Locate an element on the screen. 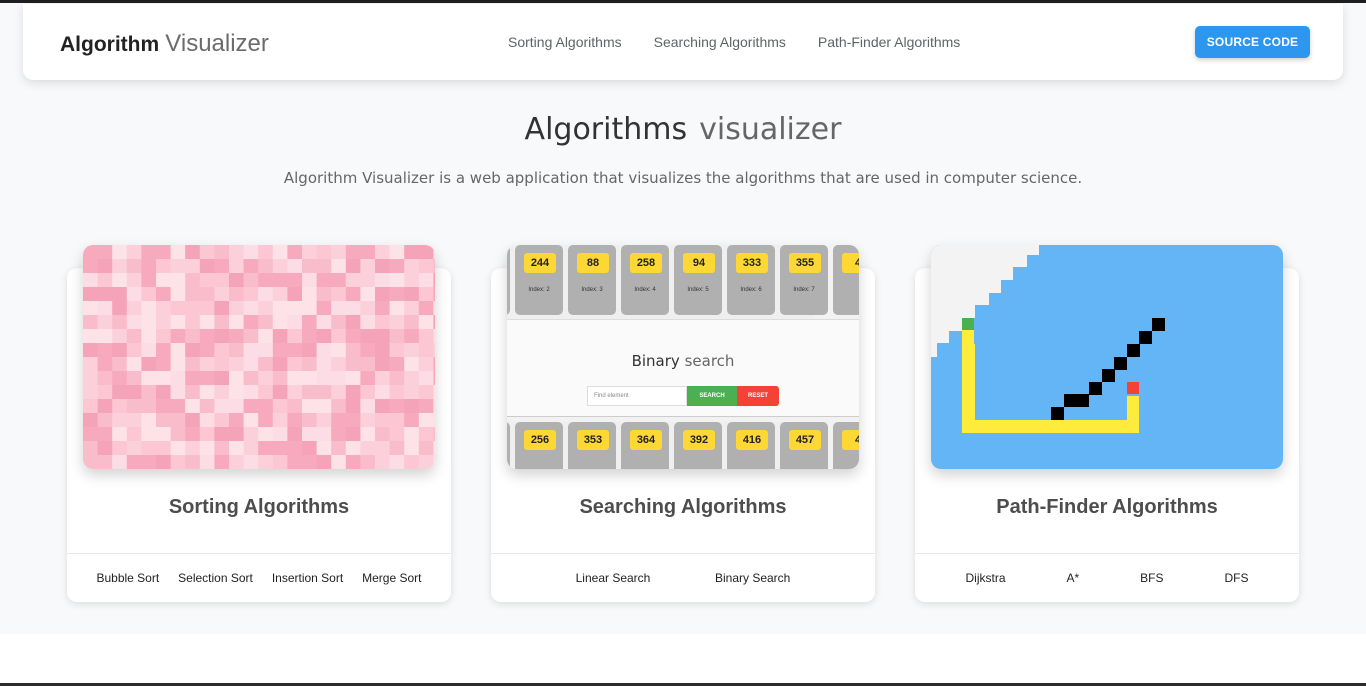 The height and width of the screenshot is (686, 1366). brand-logo: Algorithm Visualizer is located at coordinates (164, 44).